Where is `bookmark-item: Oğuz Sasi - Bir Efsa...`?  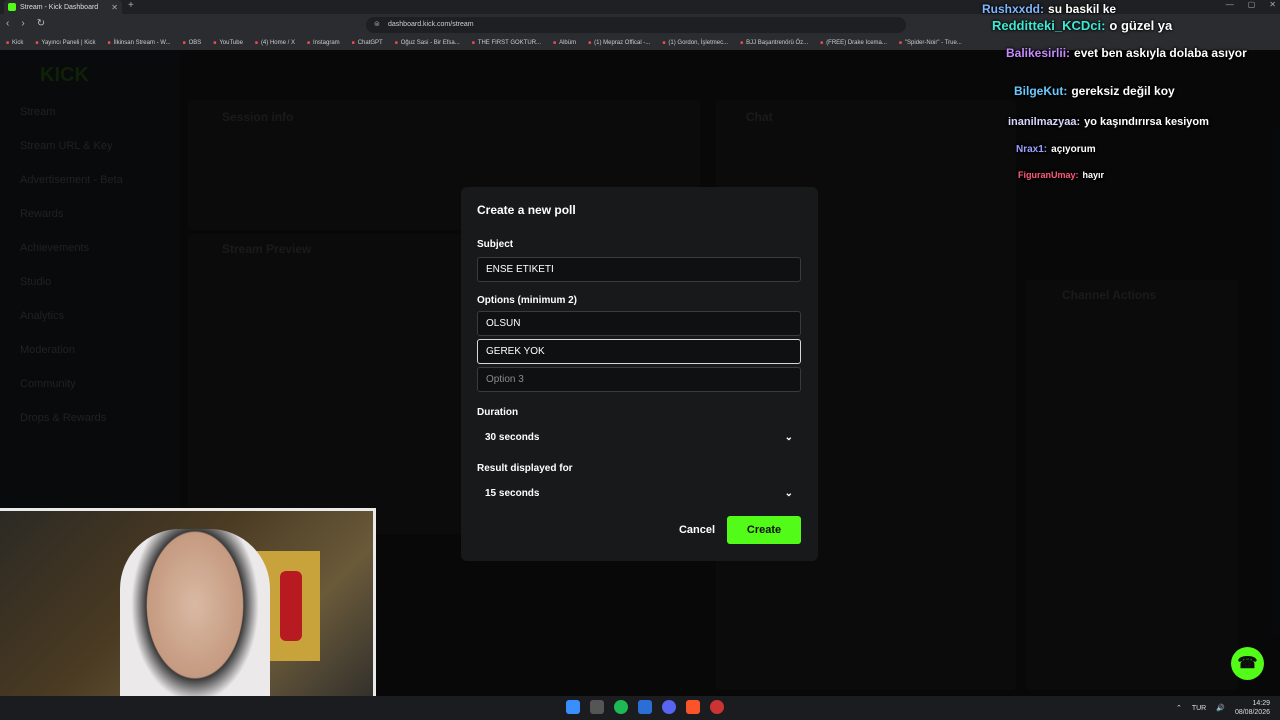 bookmark-item: Oğuz Sasi - Bir Efsa... is located at coordinates (427, 43).